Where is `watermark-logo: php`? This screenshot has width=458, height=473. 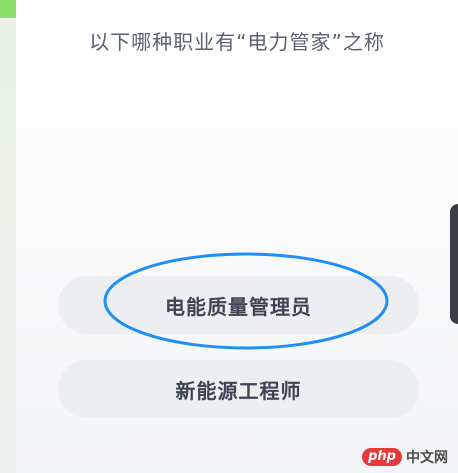
watermark-logo: php is located at coordinates (382, 457).